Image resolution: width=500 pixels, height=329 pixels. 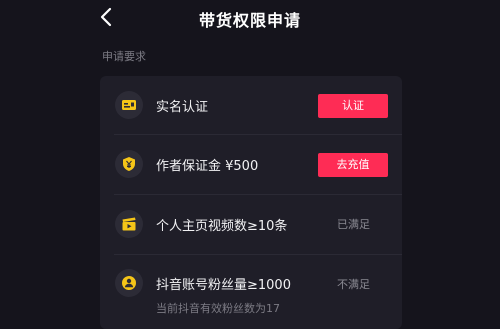 I want to click on page-title: 带货权限申请, so click(x=249, y=20).